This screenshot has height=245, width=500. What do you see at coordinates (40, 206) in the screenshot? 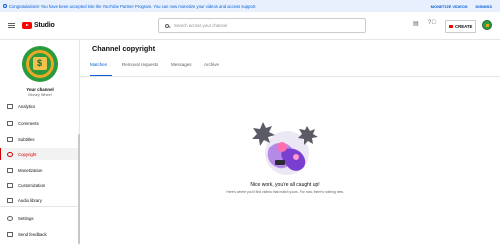
I see `sidebar-divider` at bounding box center [40, 206].